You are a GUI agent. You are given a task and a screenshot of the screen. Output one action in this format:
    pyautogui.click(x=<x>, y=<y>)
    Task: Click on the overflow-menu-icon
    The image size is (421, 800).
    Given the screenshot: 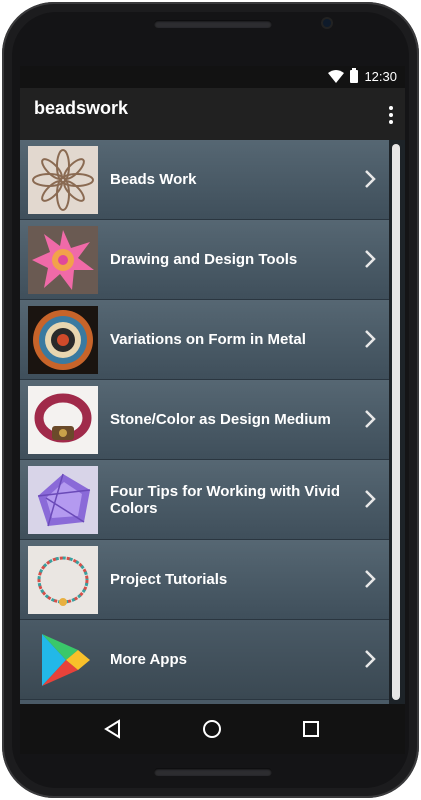 What is the action you would take?
    pyautogui.click(x=391, y=115)
    